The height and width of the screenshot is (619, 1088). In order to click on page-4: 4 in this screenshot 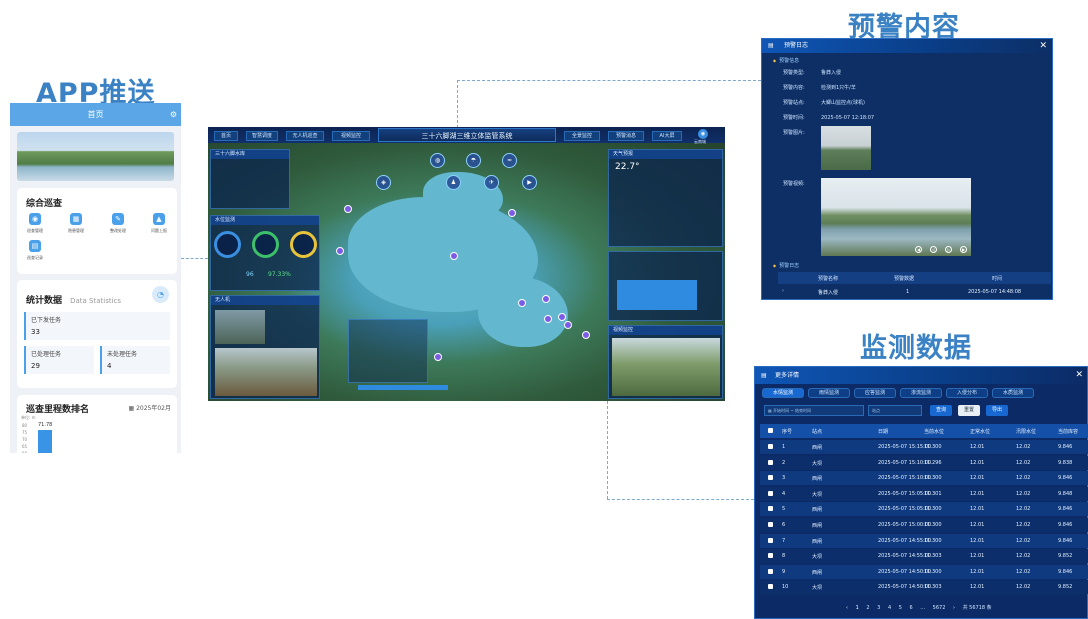, I will do `click(889, 608)`.